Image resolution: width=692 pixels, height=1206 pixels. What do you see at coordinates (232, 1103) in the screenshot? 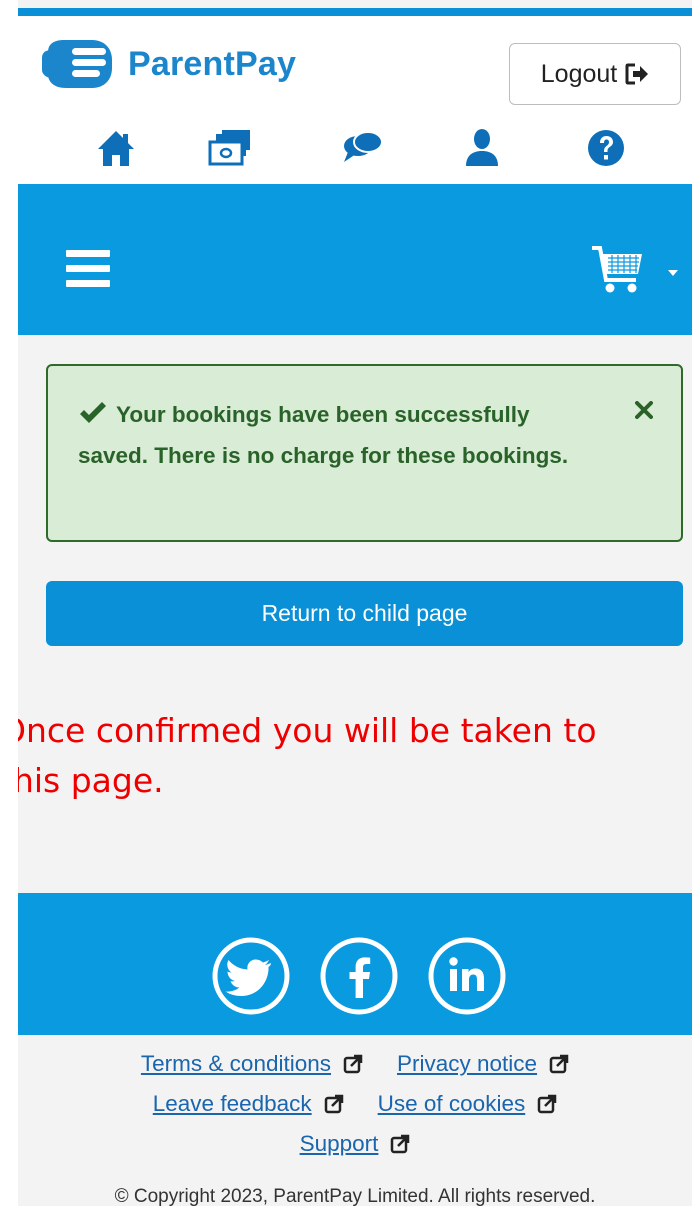
I see `feedback-link-label: Leave feedback` at bounding box center [232, 1103].